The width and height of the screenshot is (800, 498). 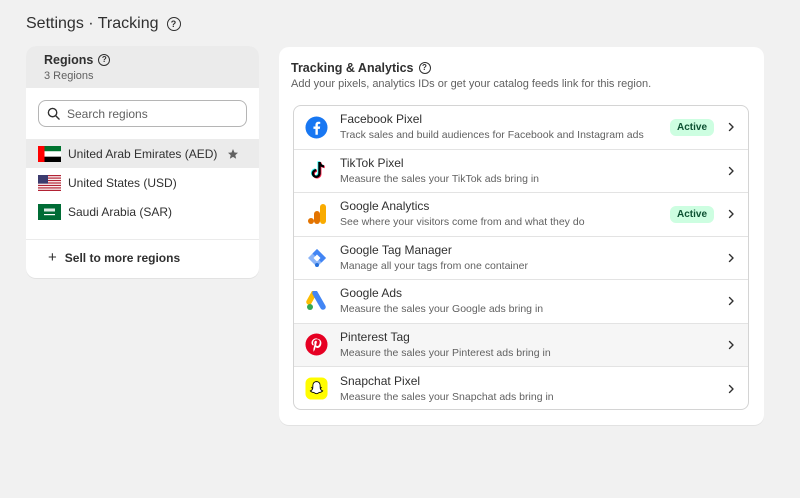 I want to click on google-ads-icon, so click(x=316, y=301).